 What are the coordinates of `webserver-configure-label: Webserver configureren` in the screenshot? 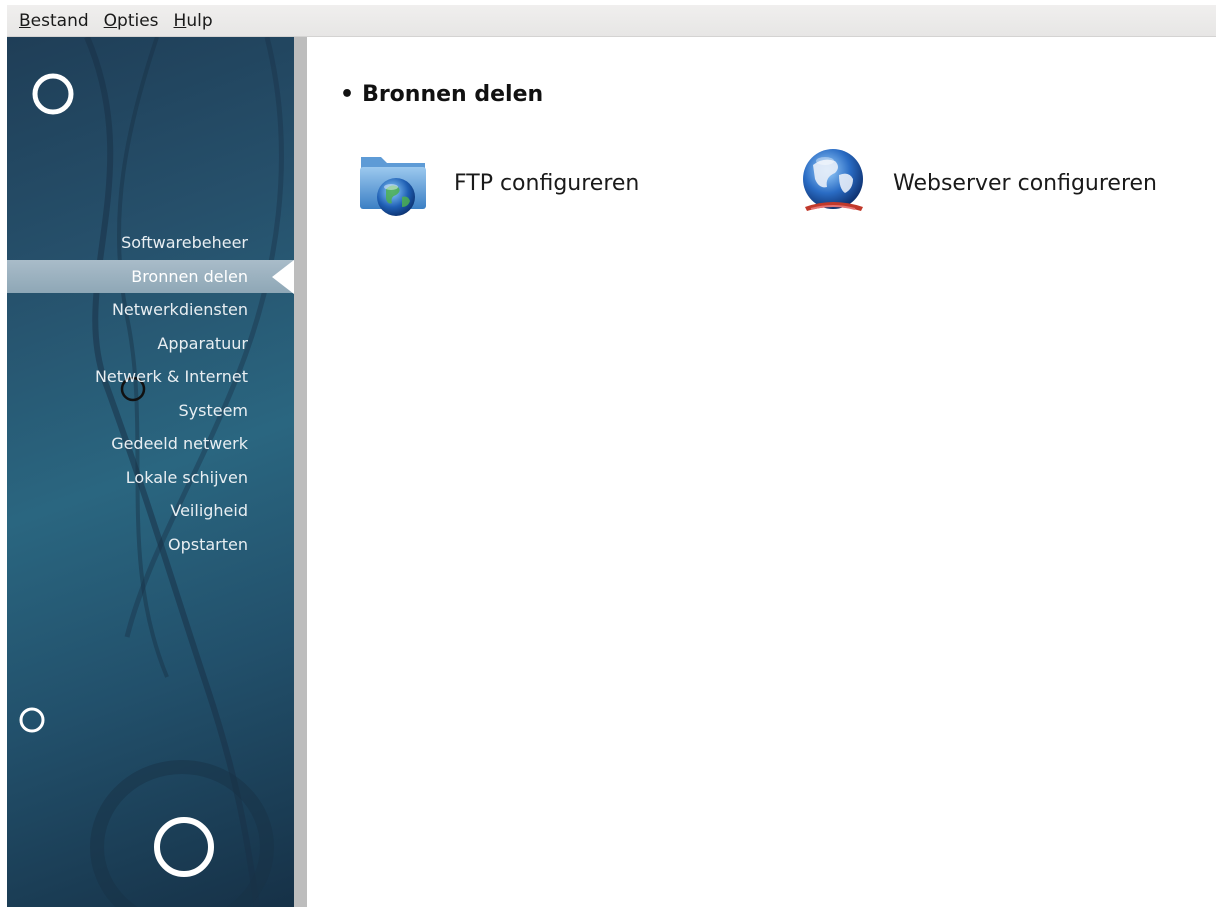 It's located at (1025, 183).